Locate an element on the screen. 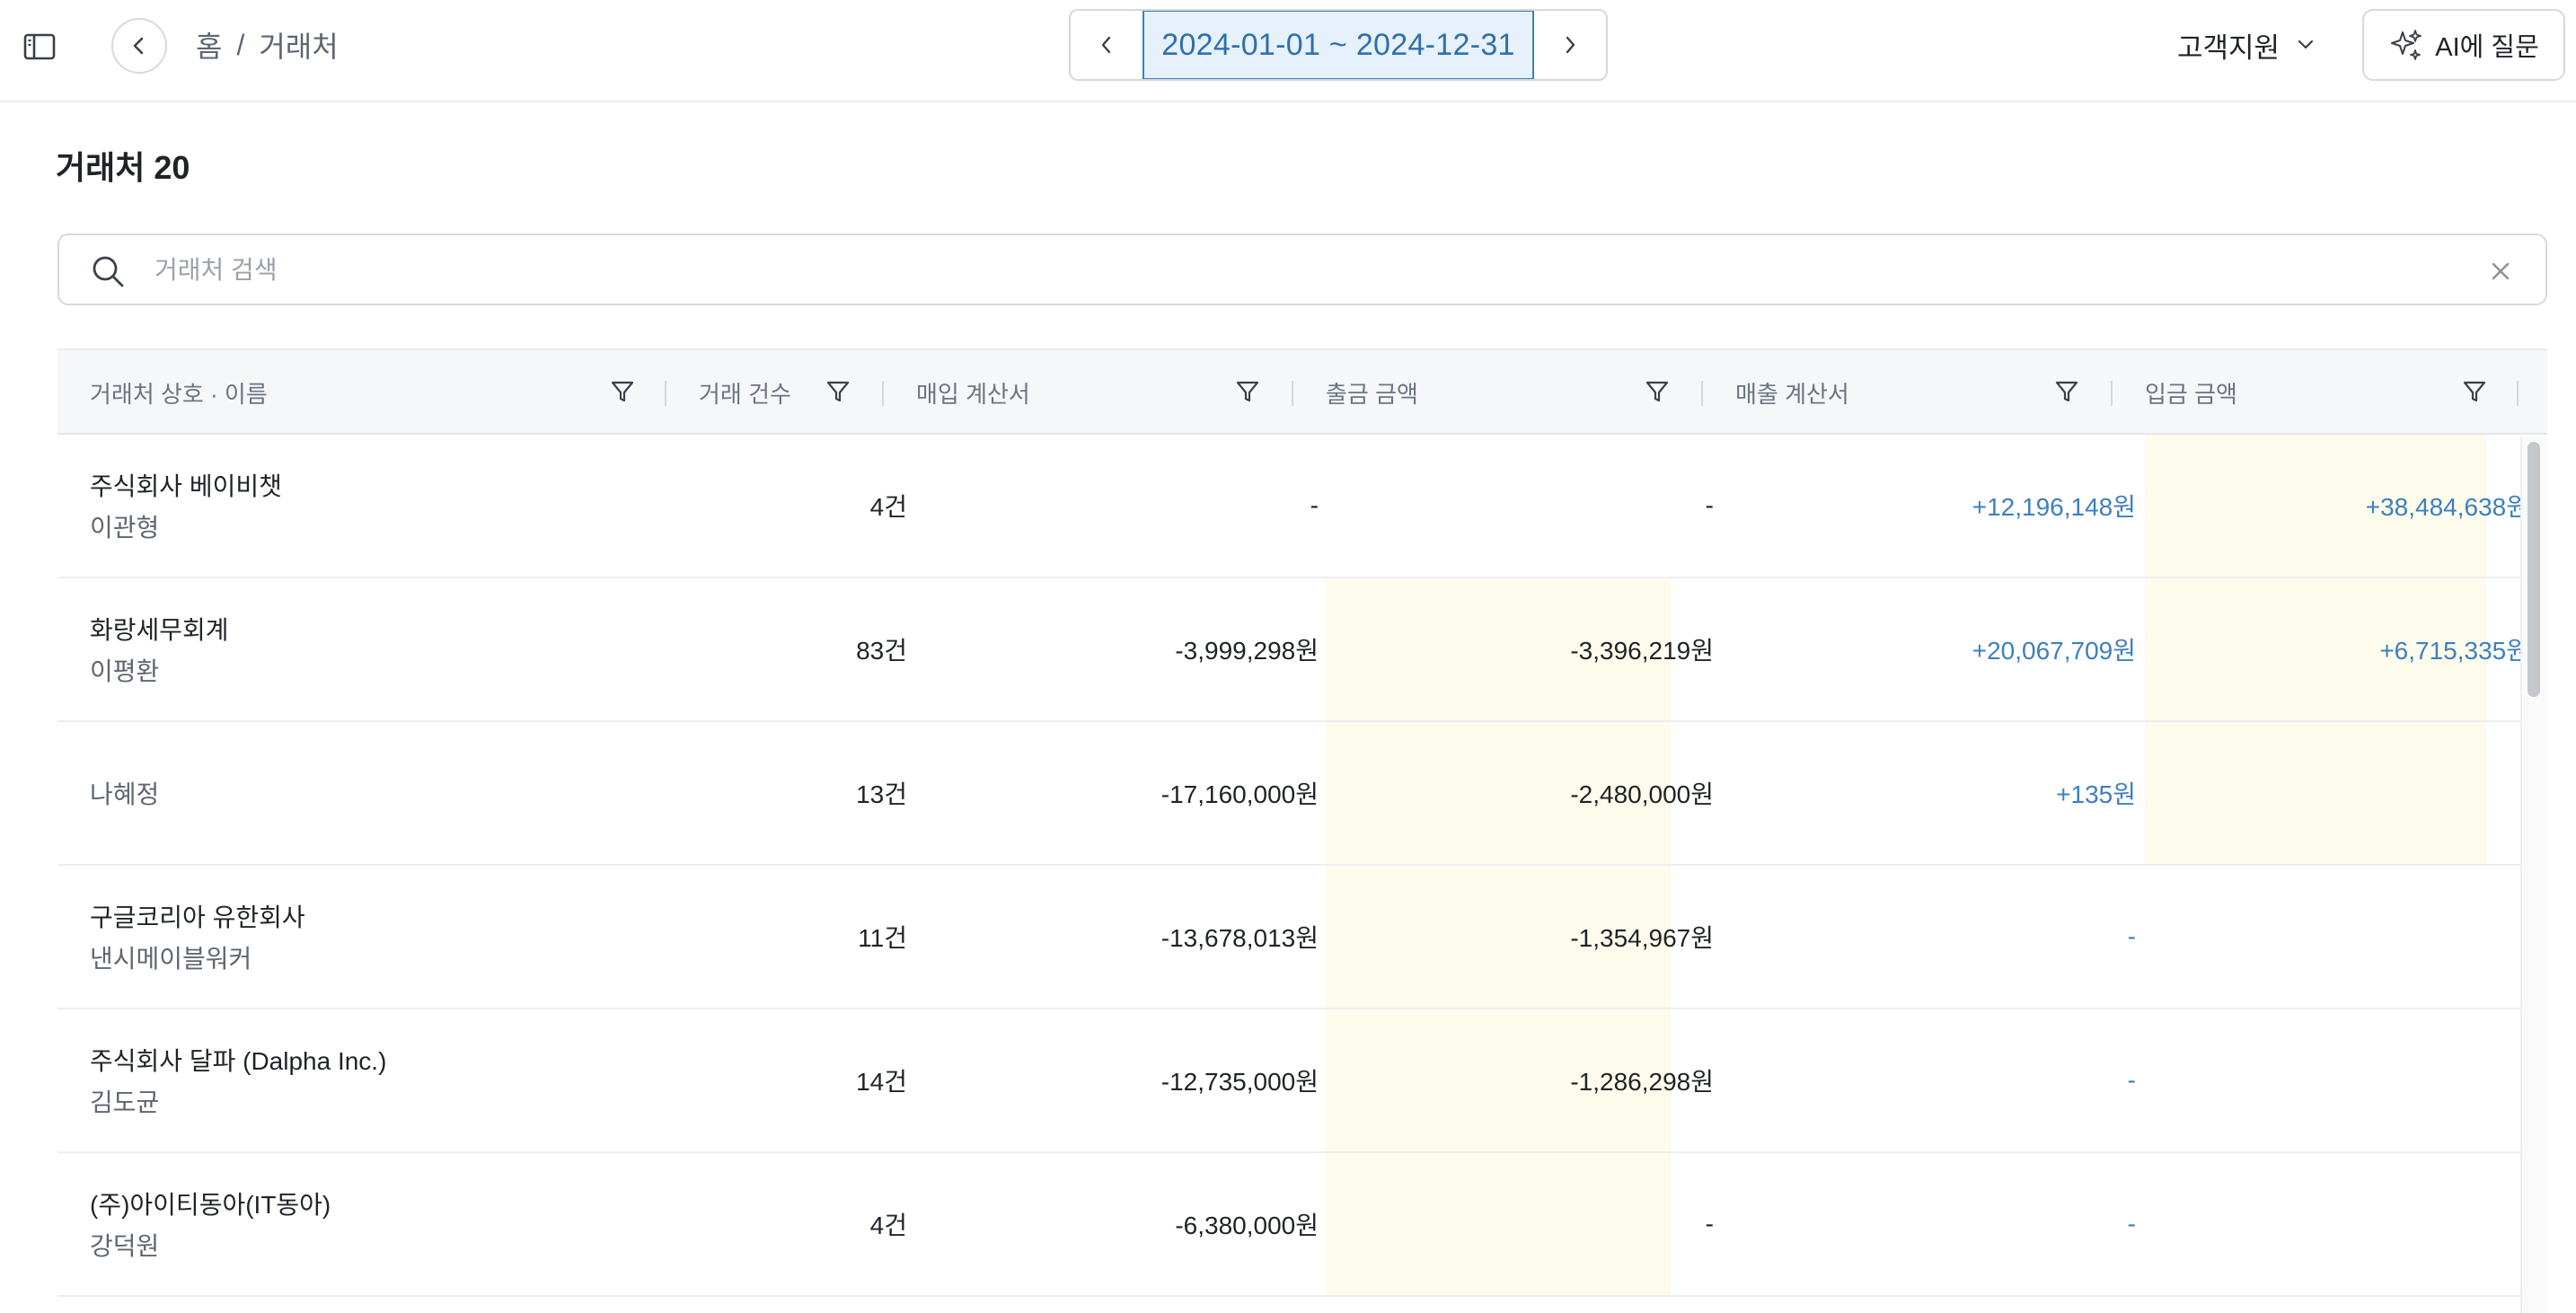  search-input is located at coordinates (1304, 270).